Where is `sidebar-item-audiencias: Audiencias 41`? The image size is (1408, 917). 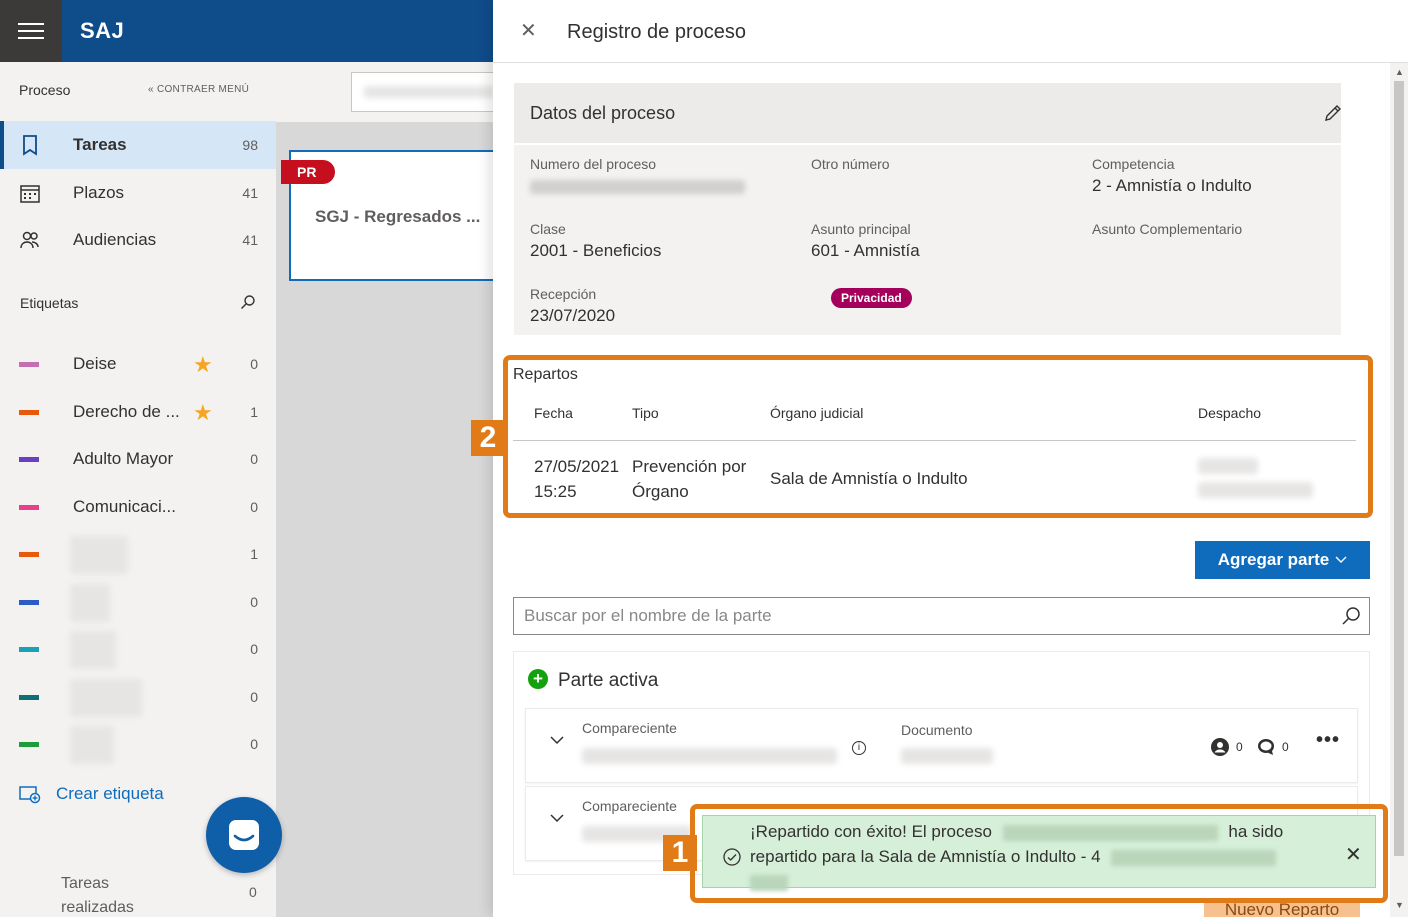 sidebar-item-audiencias: Audiencias 41 is located at coordinates (138, 240).